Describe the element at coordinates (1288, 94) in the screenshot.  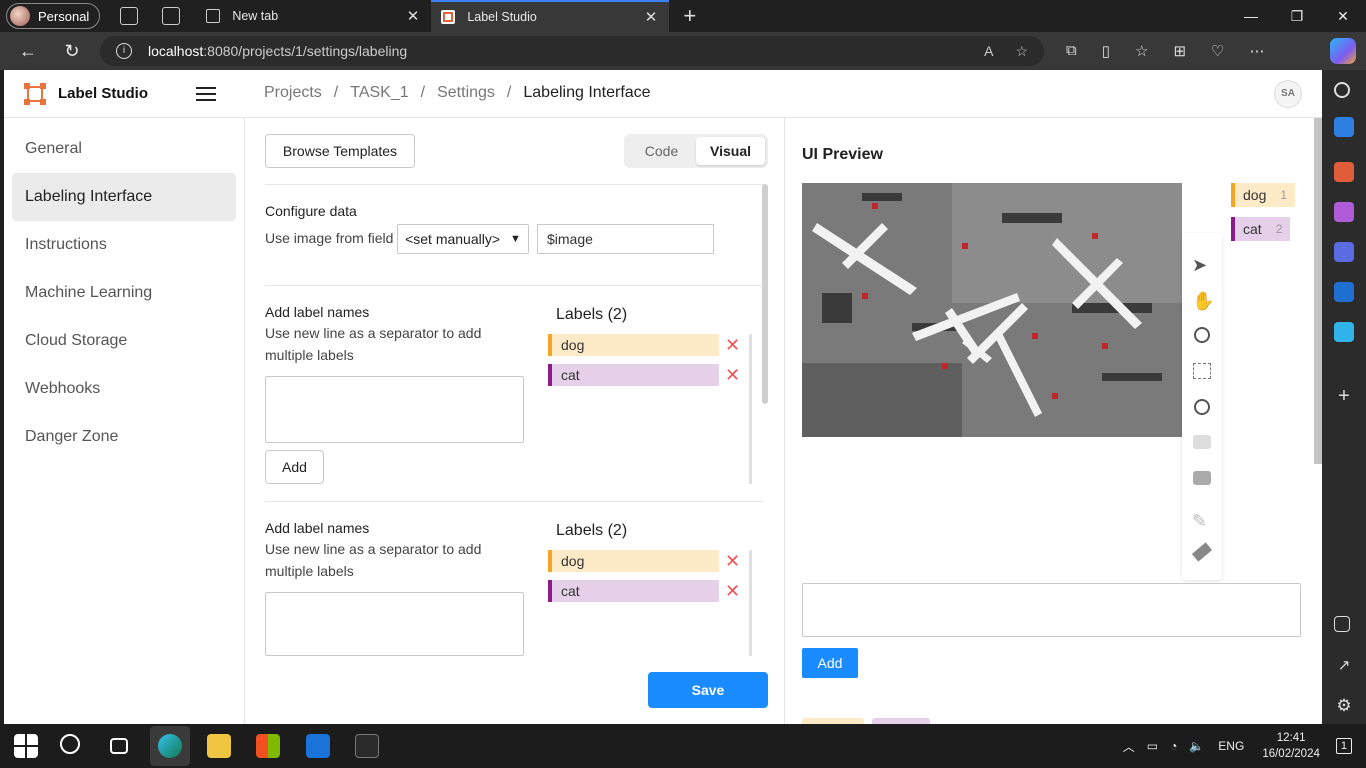
I see `user-avatar: SA` at that location.